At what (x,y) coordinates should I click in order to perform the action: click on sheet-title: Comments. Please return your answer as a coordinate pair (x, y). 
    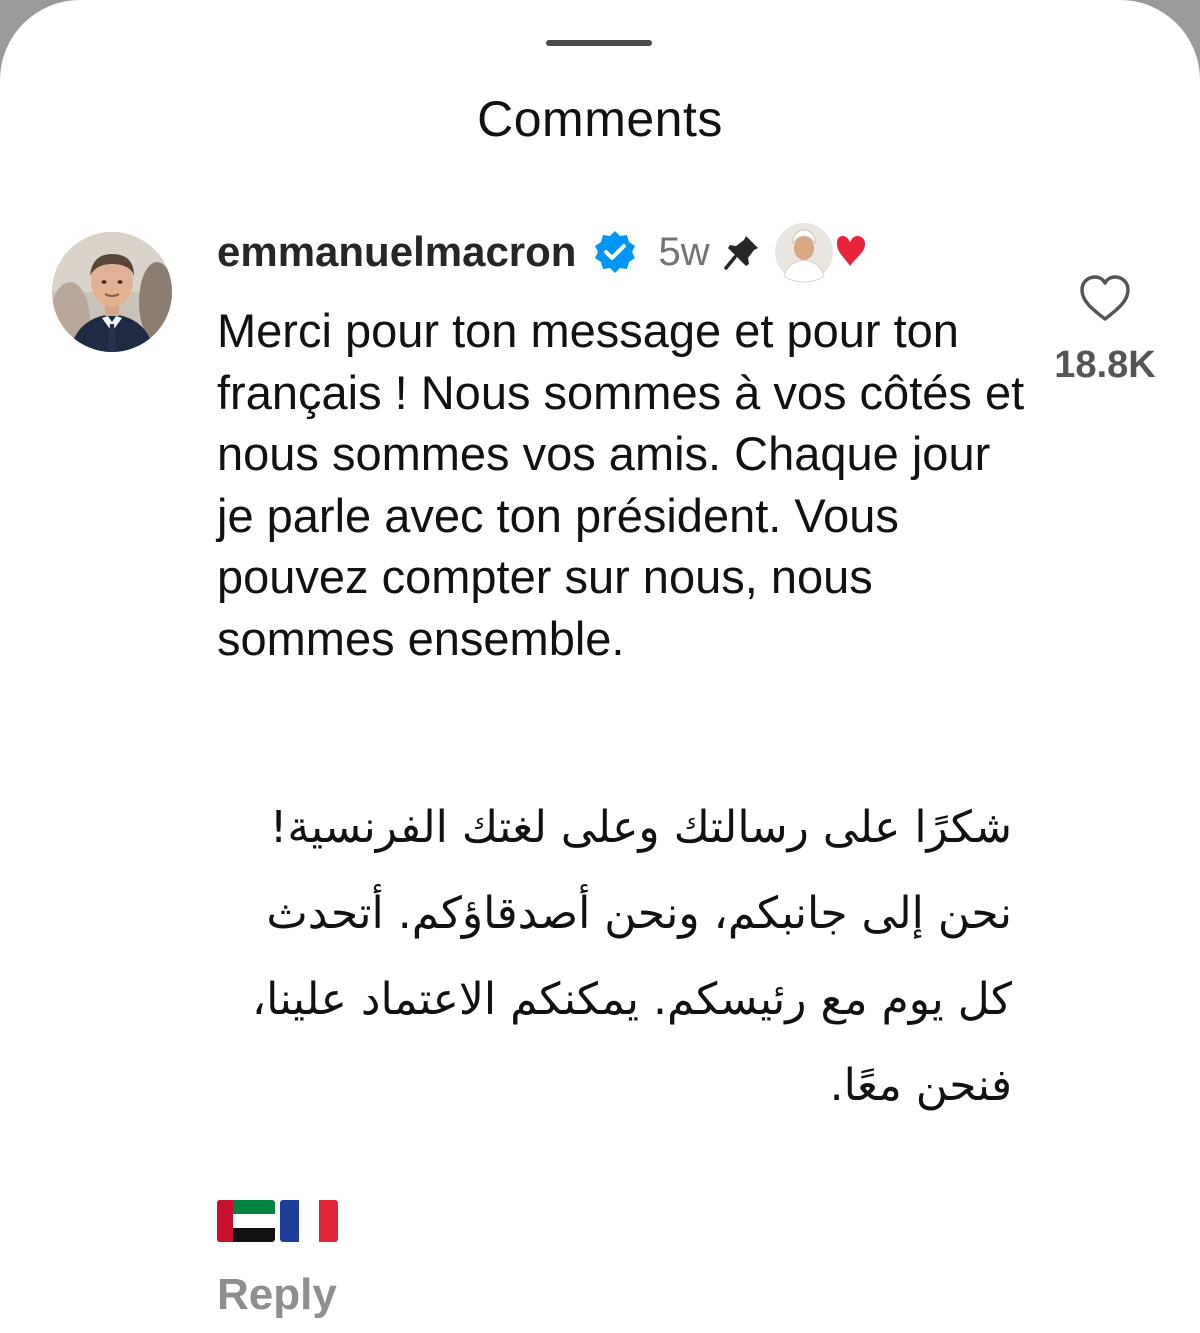
    Looking at the image, I should click on (600, 119).